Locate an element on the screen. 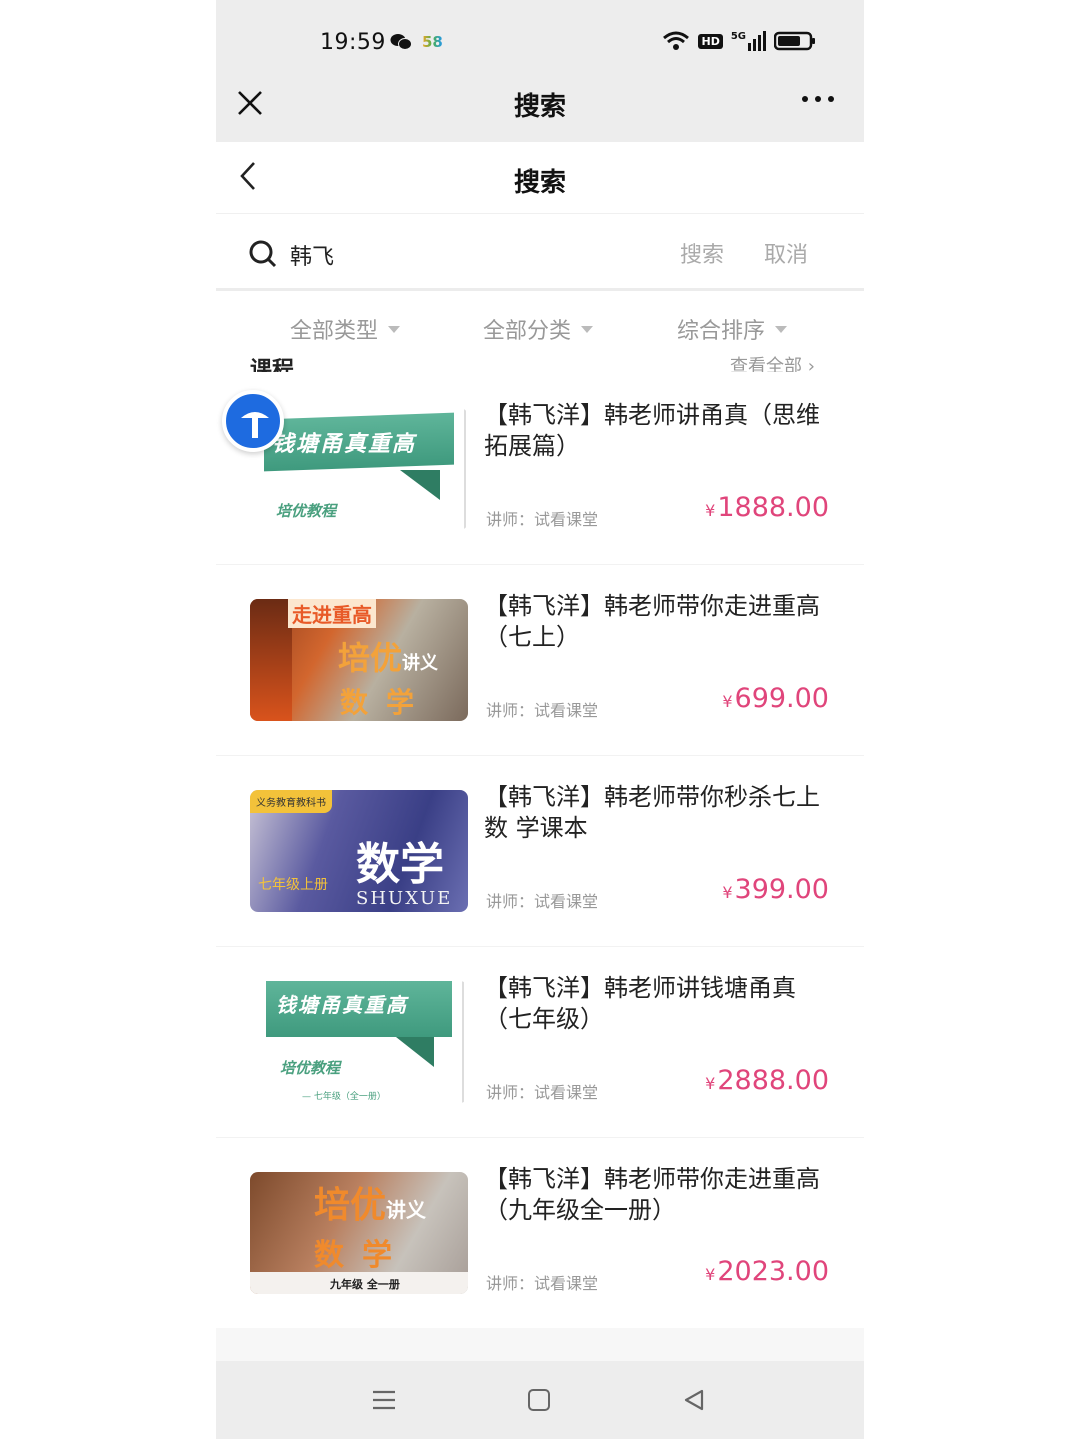  hd-icon: HD is located at coordinates (710, 41).